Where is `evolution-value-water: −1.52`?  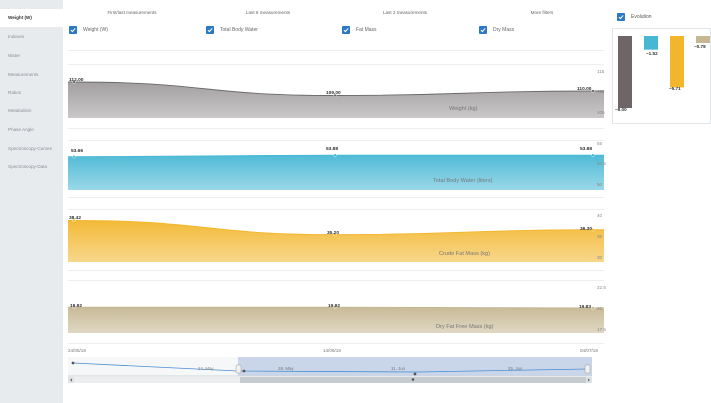 evolution-value-water: −1.52 is located at coordinates (652, 53).